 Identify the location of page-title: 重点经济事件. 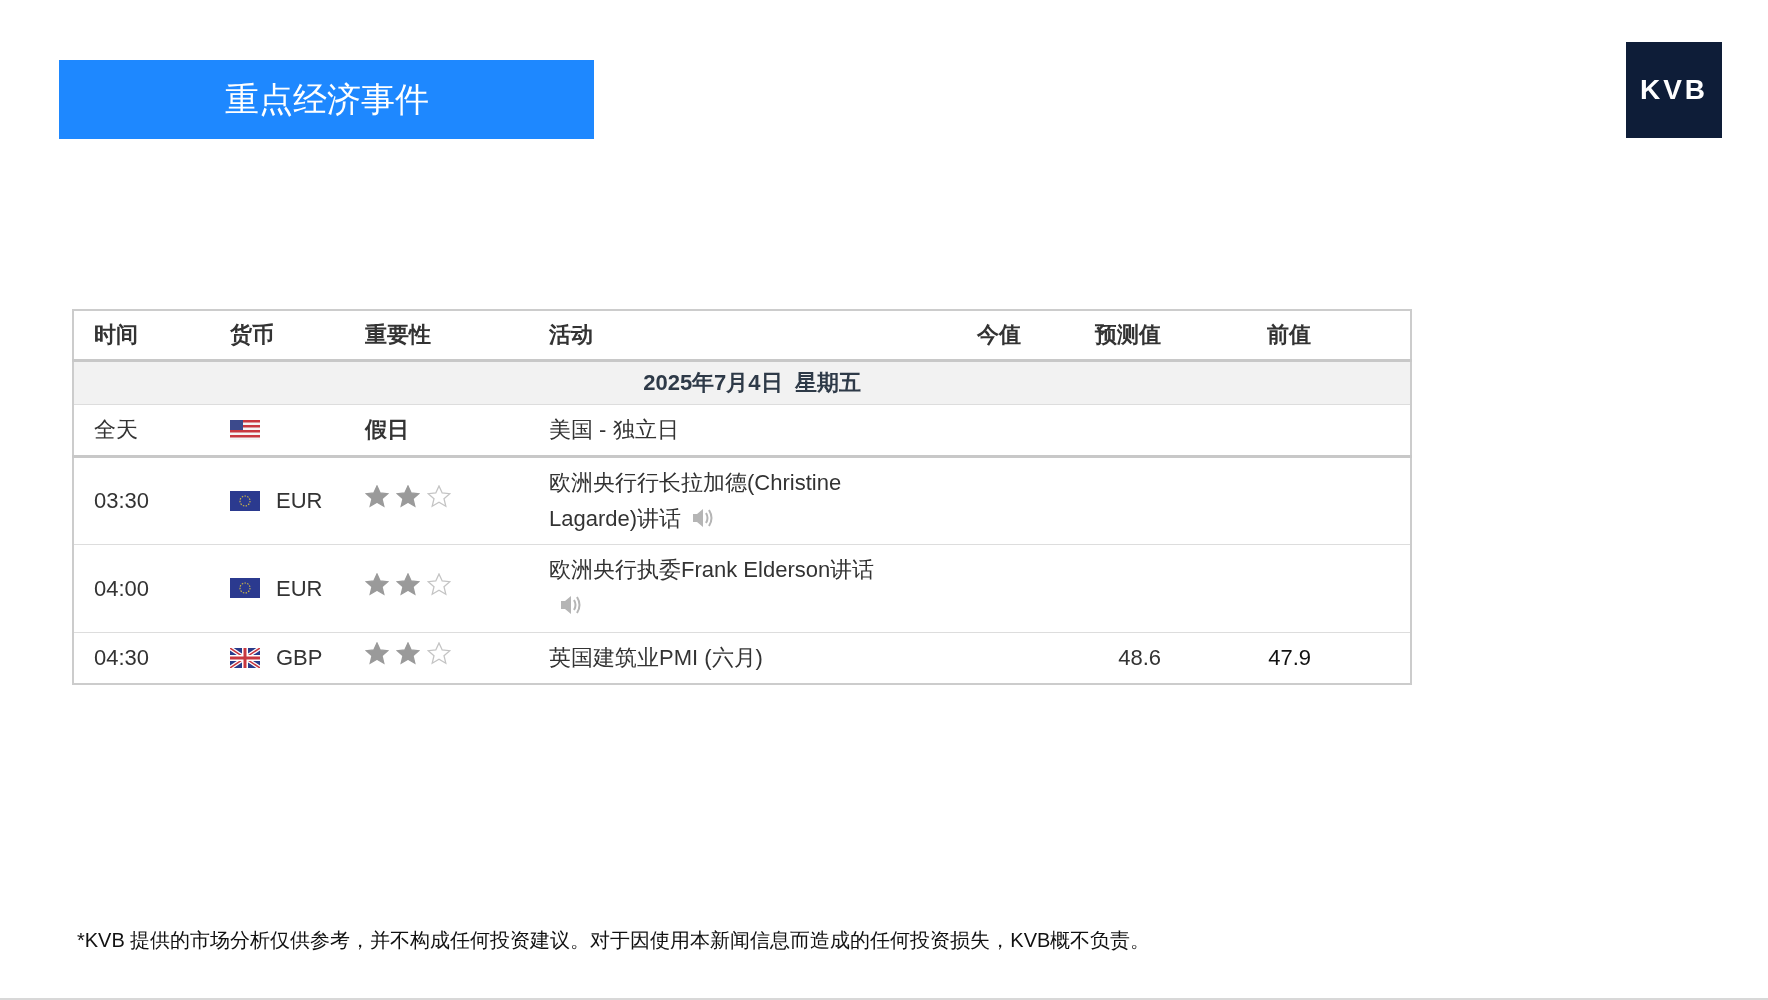
(326, 99).